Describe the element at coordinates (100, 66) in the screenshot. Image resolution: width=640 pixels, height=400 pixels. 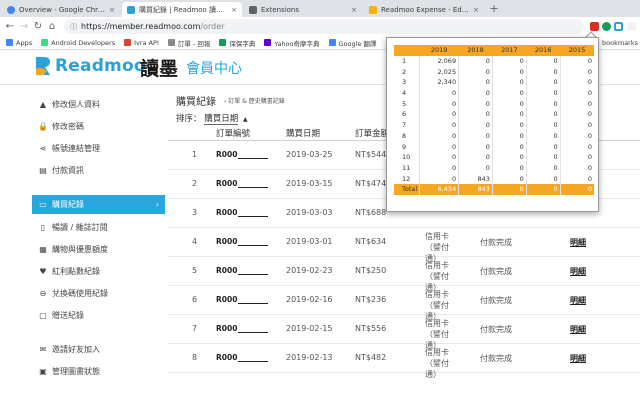
I see `logo-text: Readmoo` at that location.